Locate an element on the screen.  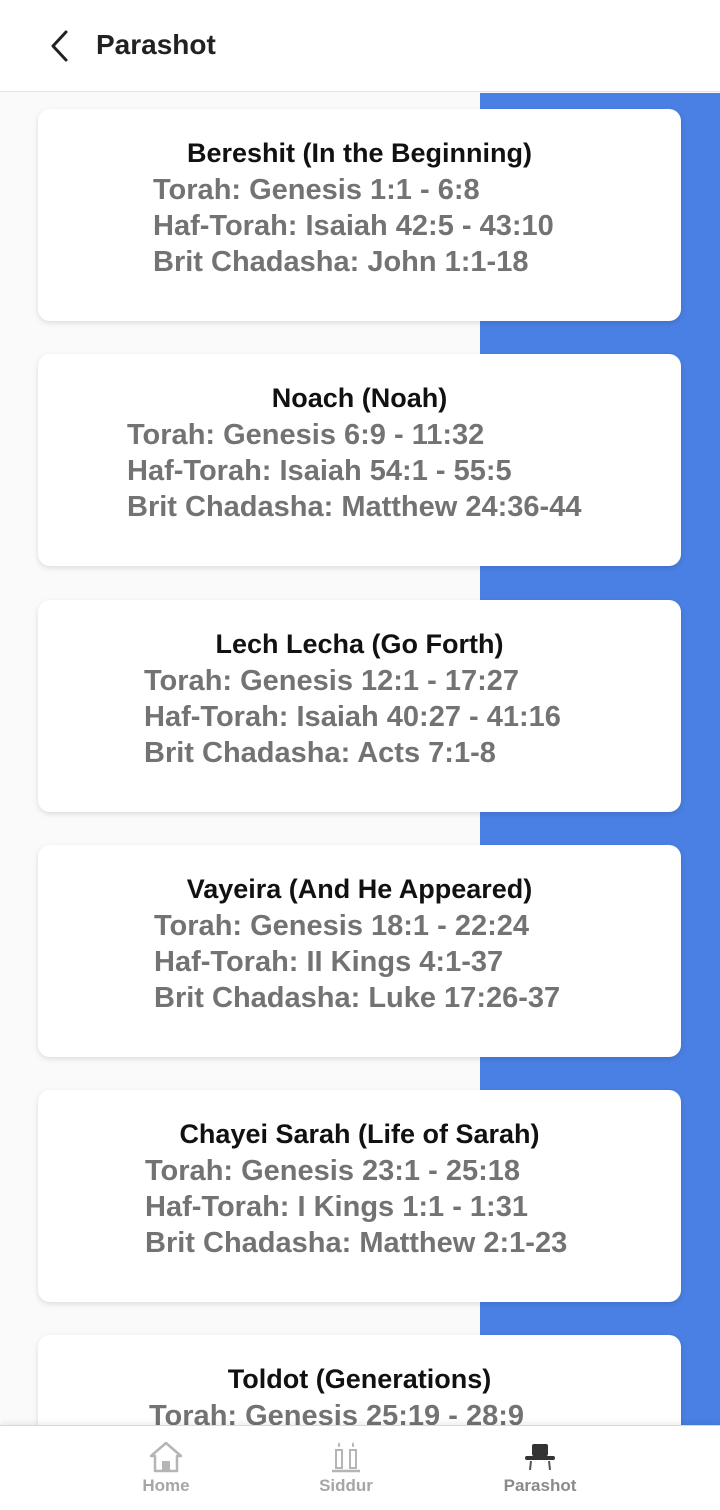
parasha-title: Bereshit (In the Beginning) is located at coordinates (359, 153).